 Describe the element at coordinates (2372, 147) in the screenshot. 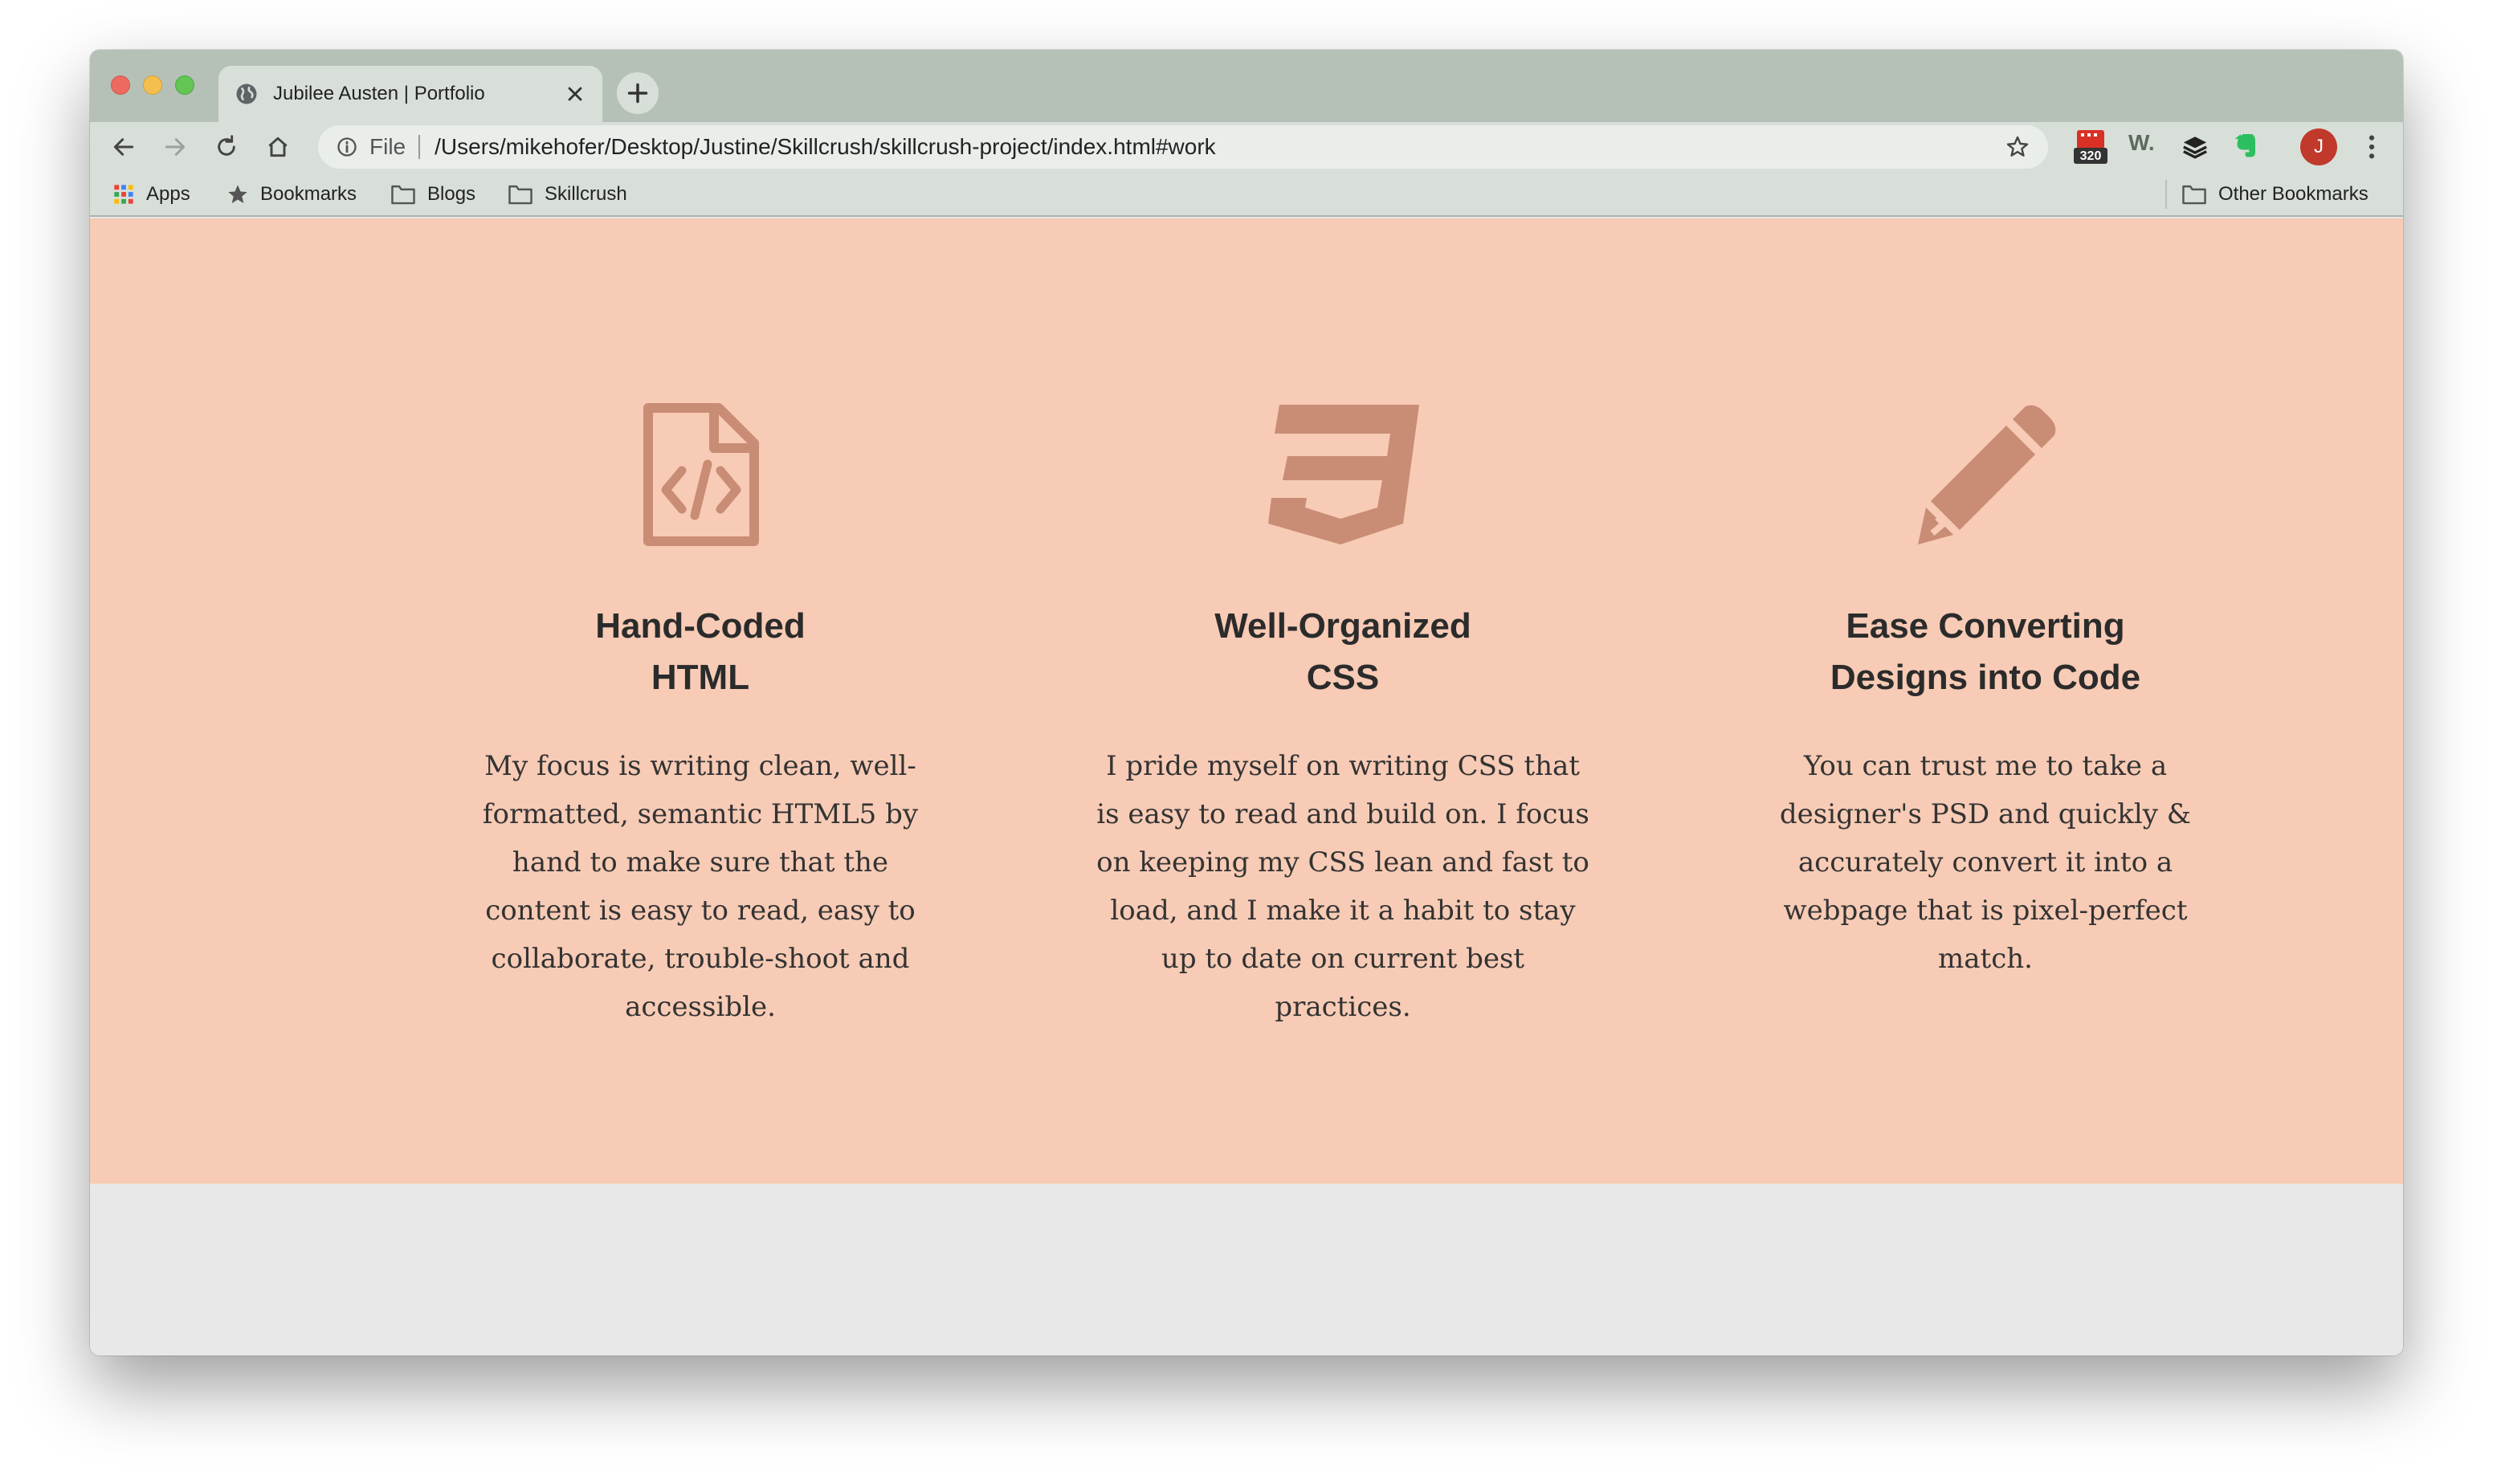

I see `menu-dots-icon` at that location.